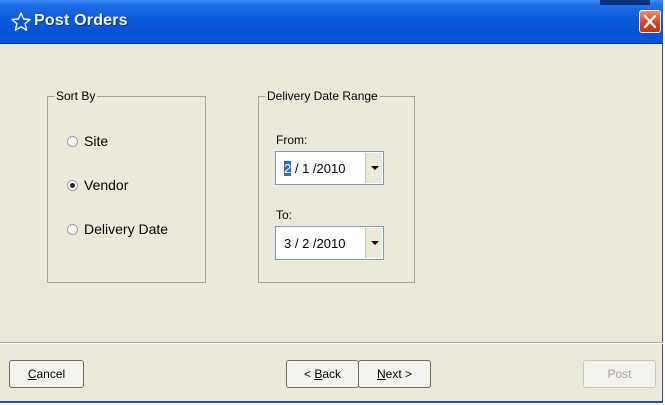 Image resolution: width=665 pixels, height=405 pixels. Describe the element at coordinates (292, 140) in the screenshot. I see `from-label: From:` at that location.